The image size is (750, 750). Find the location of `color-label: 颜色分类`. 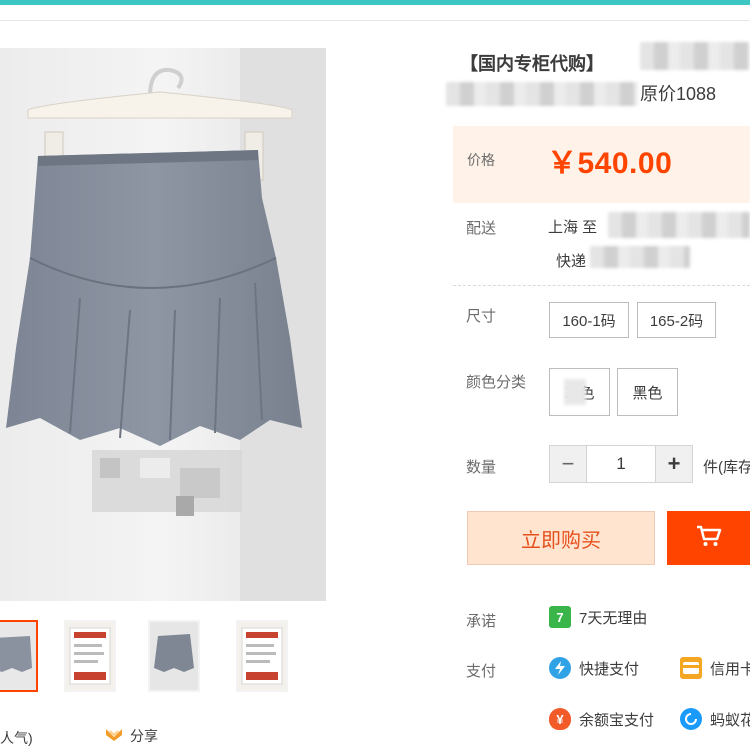

color-label: 颜色分类 is located at coordinates (496, 382).